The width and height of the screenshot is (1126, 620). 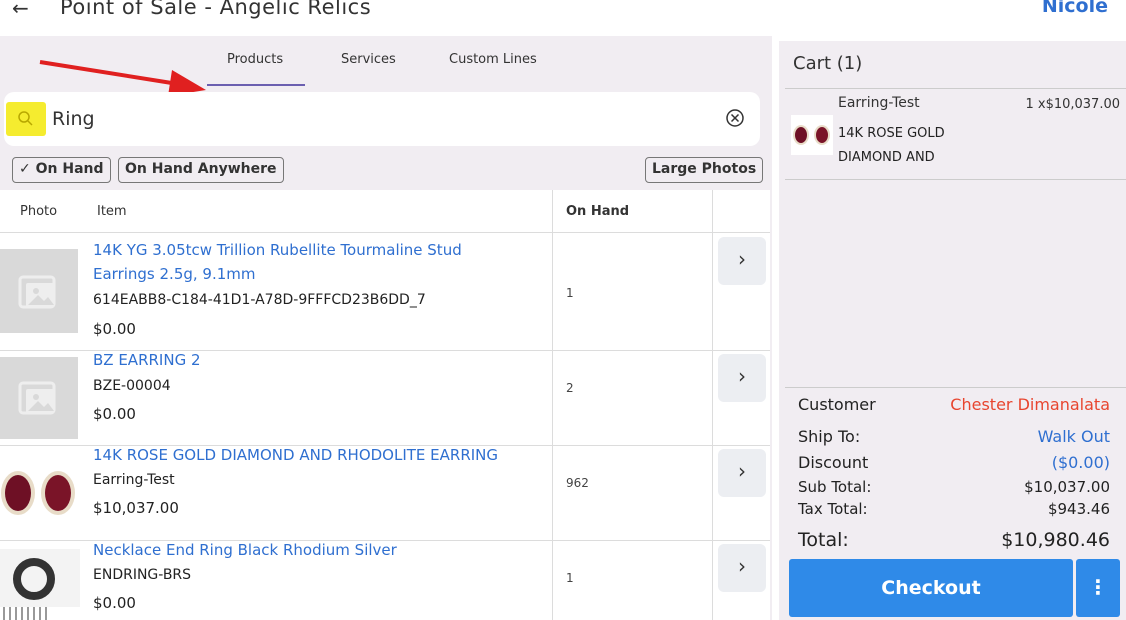 What do you see at coordinates (931, 588) in the screenshot?
I see `checkout-button: Checkout` at bounding box center [931, 588].